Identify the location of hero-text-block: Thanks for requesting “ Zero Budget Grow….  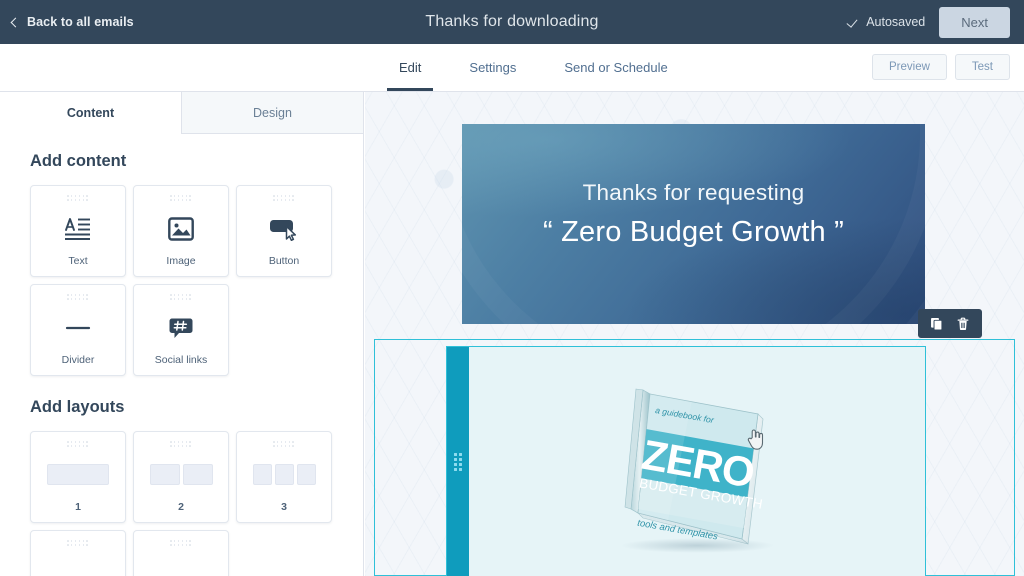
(693, 214).